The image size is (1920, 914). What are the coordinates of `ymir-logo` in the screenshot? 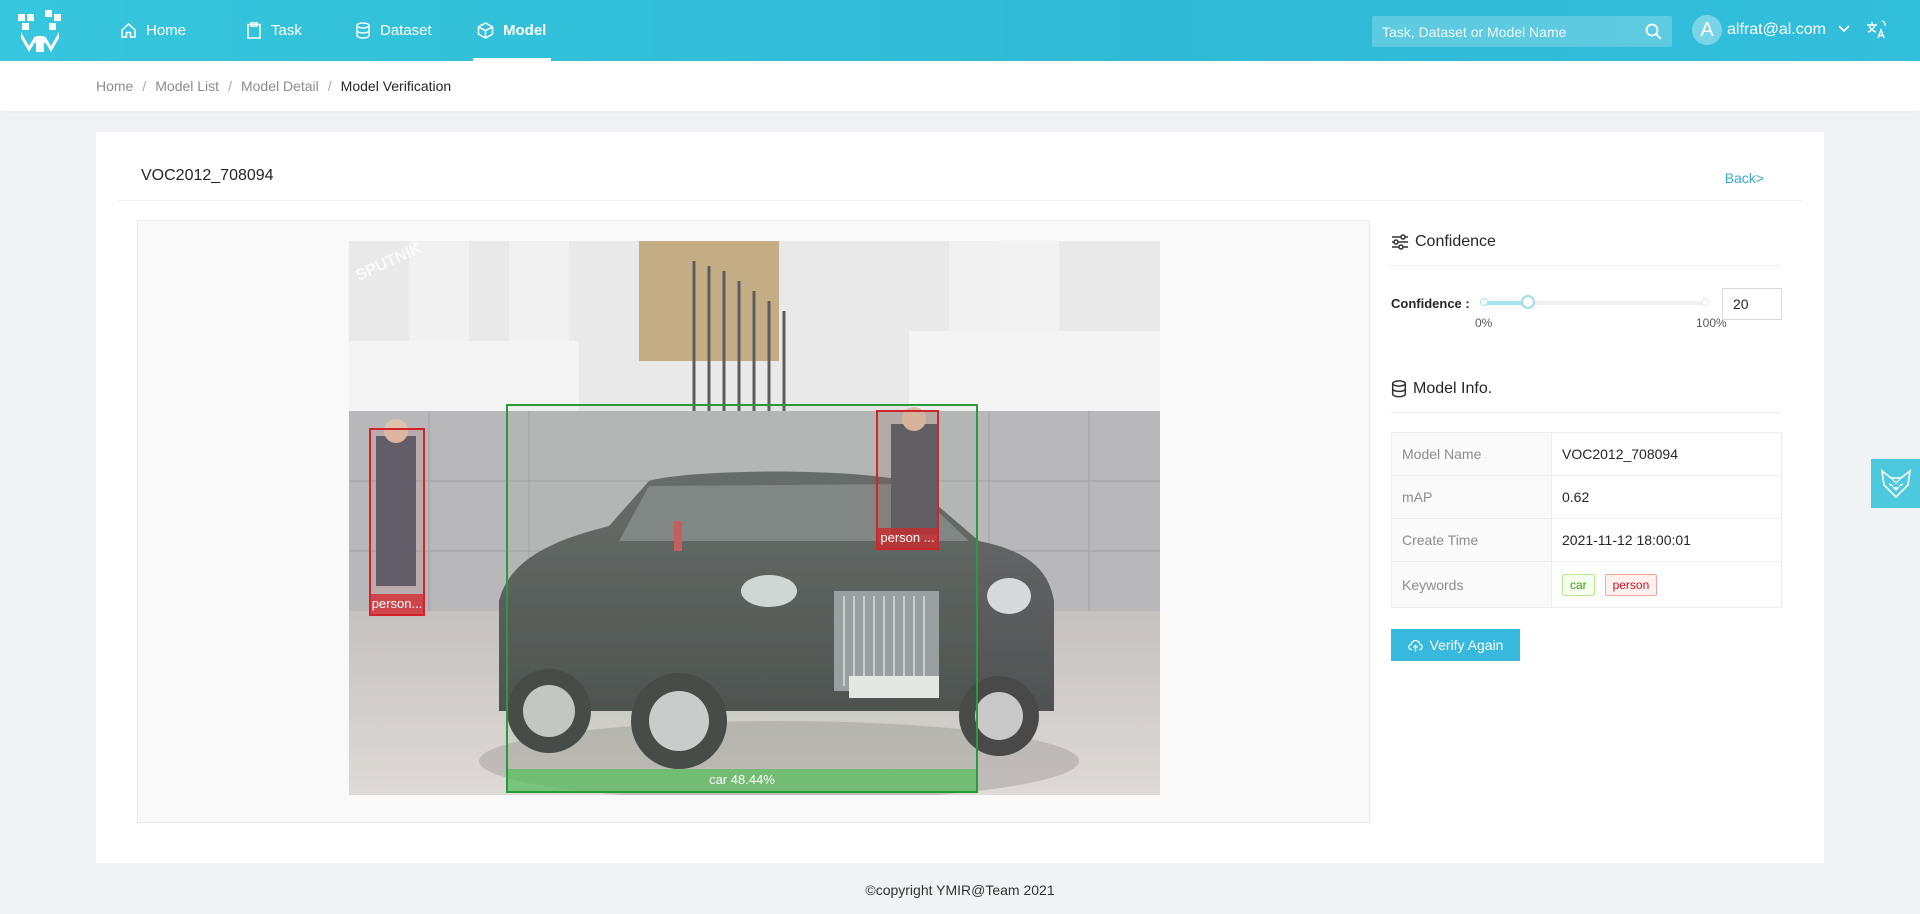 It's located at (40, 31).